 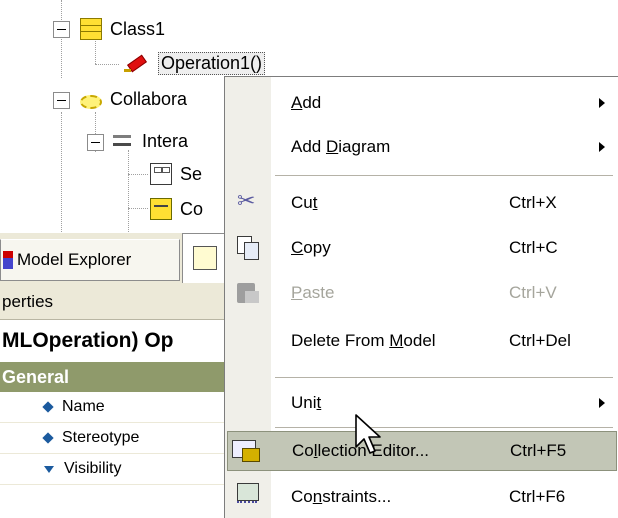 What do you see at coordinates (421, 341) in the screenshot?
I see `menu-item-delete-from-model: Delete From Model Ctrl+Del` at bounding box center [421, 341].